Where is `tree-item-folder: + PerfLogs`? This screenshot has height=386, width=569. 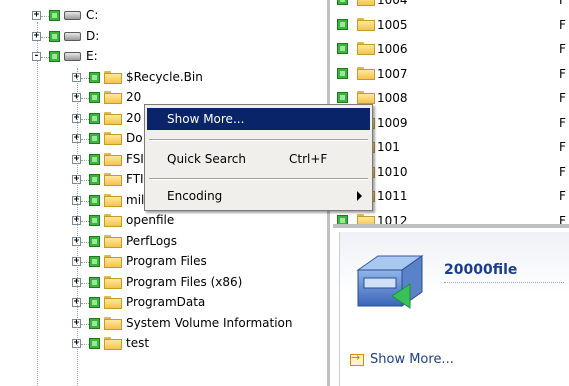 tree-item-folder: + PerfLogs is located at coordinates (163, 242).